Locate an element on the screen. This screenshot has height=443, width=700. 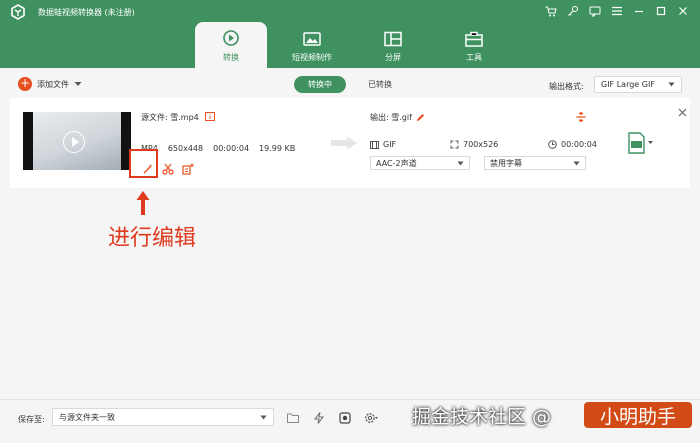
add-file-button: + 添加文件 is located at coordinates (50, 84).